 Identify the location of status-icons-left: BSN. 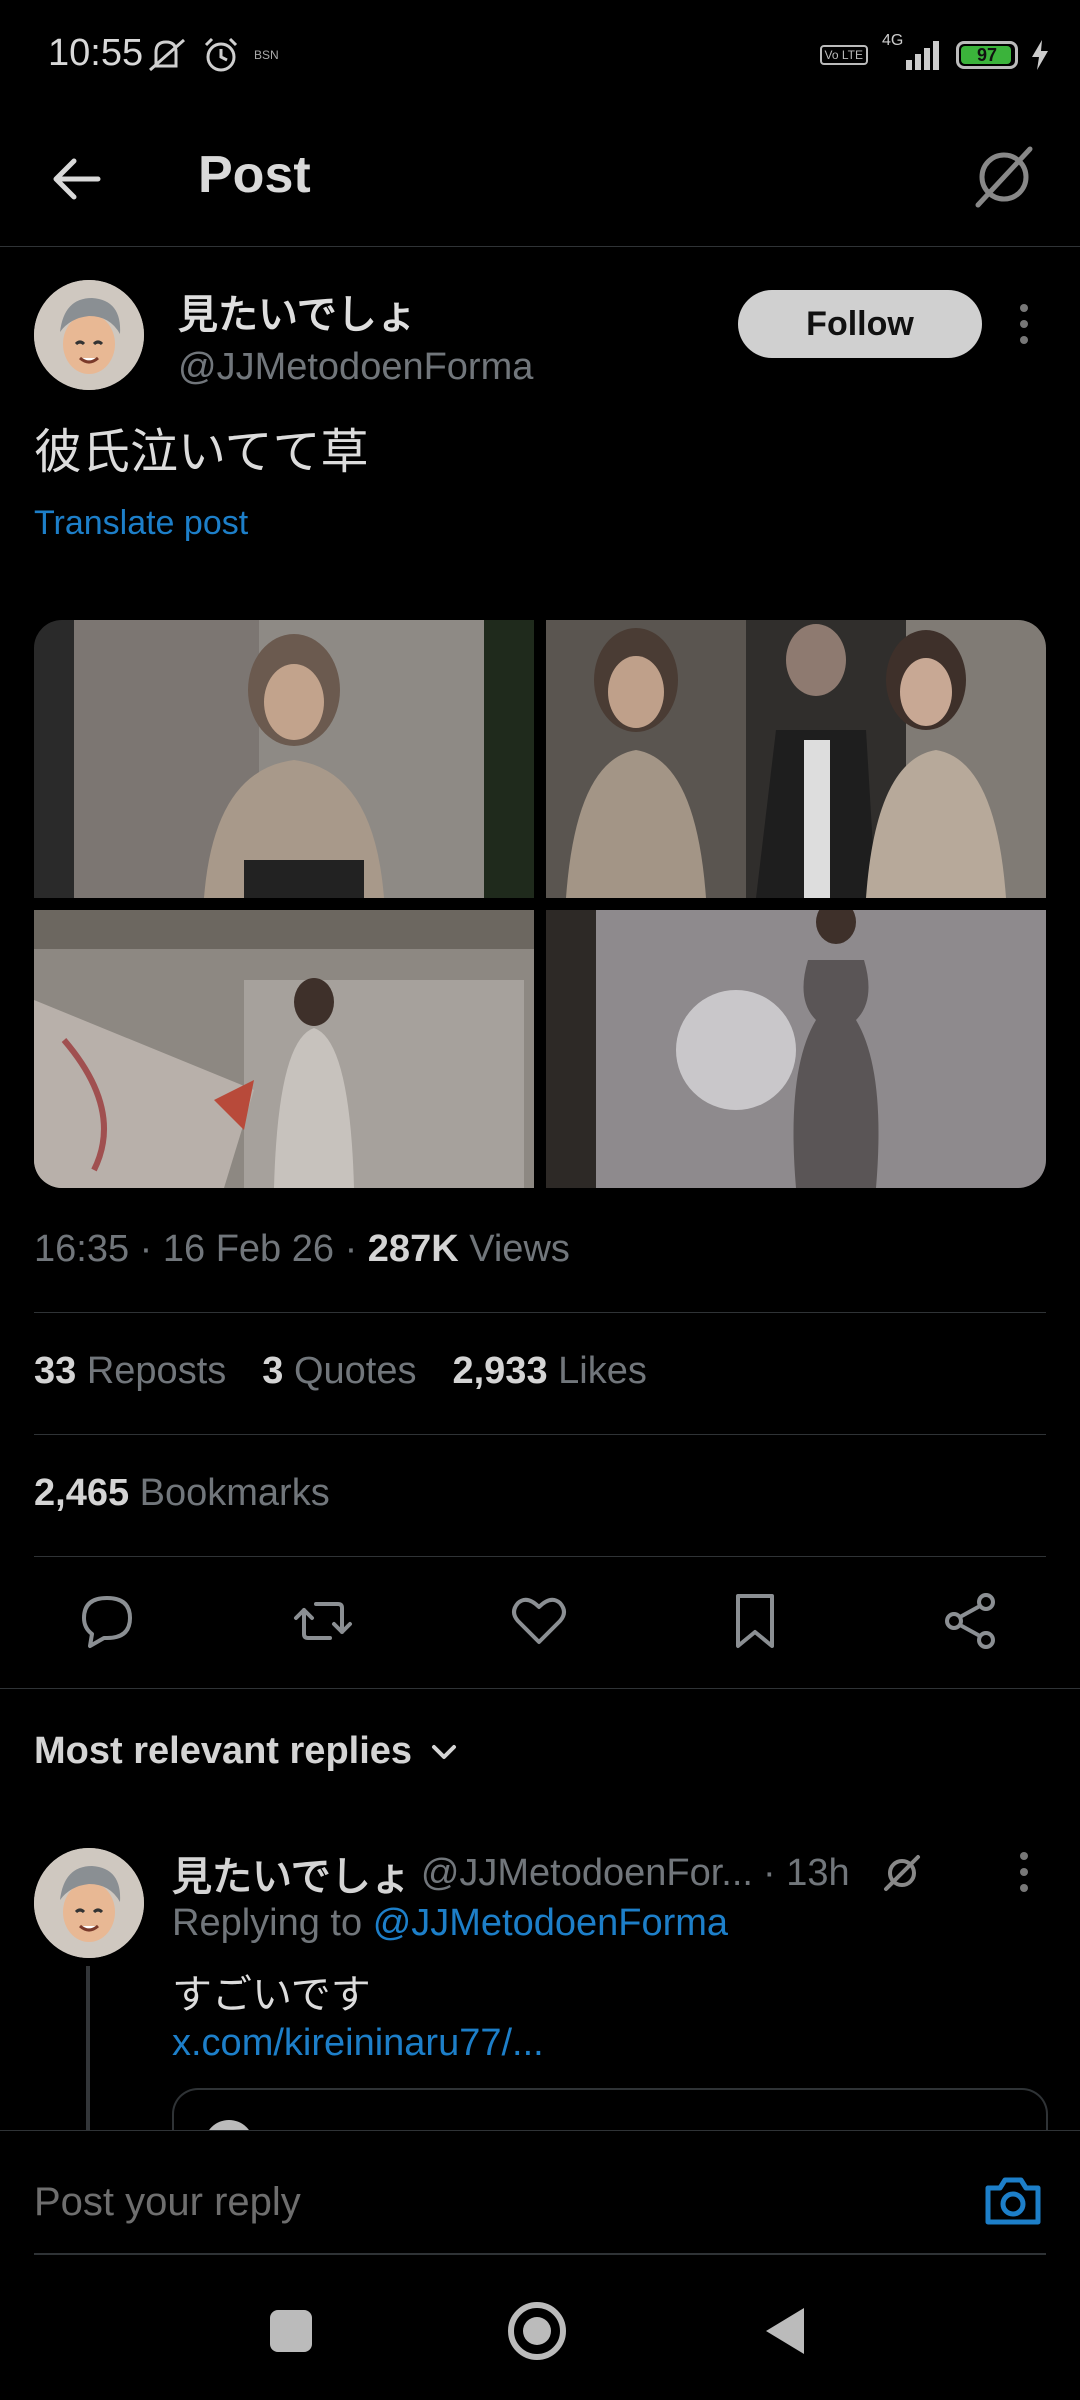
(212, 55).